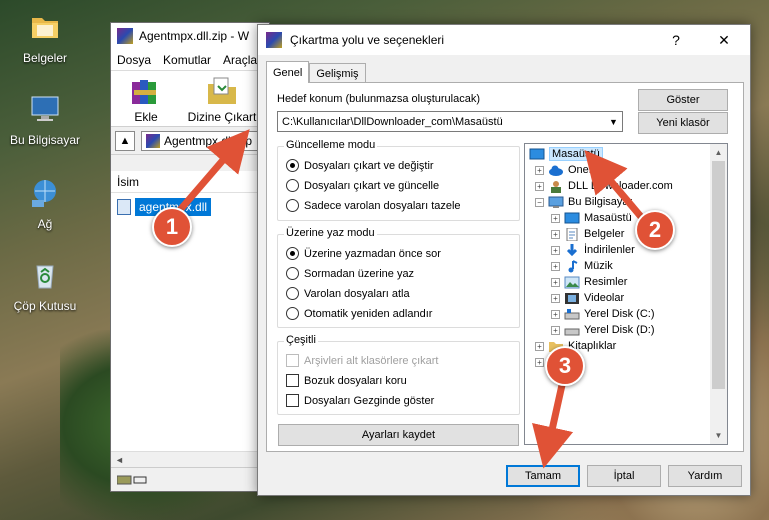  I want to click on radio-extract-update: Dosyaları çıkart ve güncelle, so click(362, 185).